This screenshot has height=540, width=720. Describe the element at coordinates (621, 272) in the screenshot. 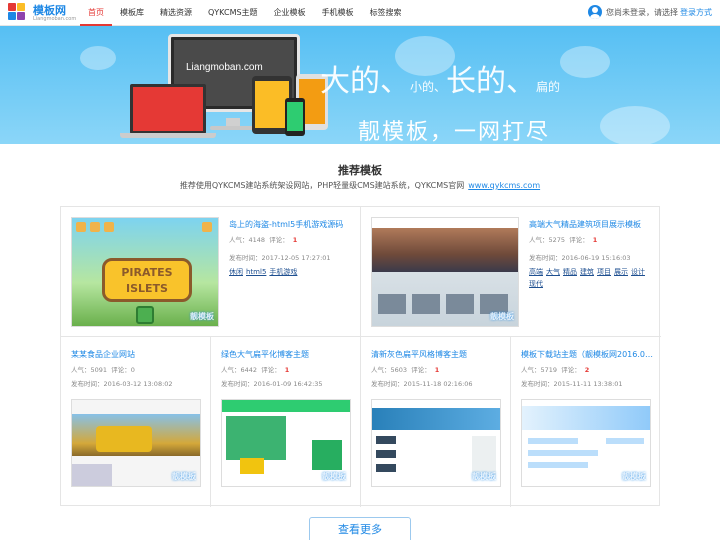

I see `tag-link: 展示` at that location.